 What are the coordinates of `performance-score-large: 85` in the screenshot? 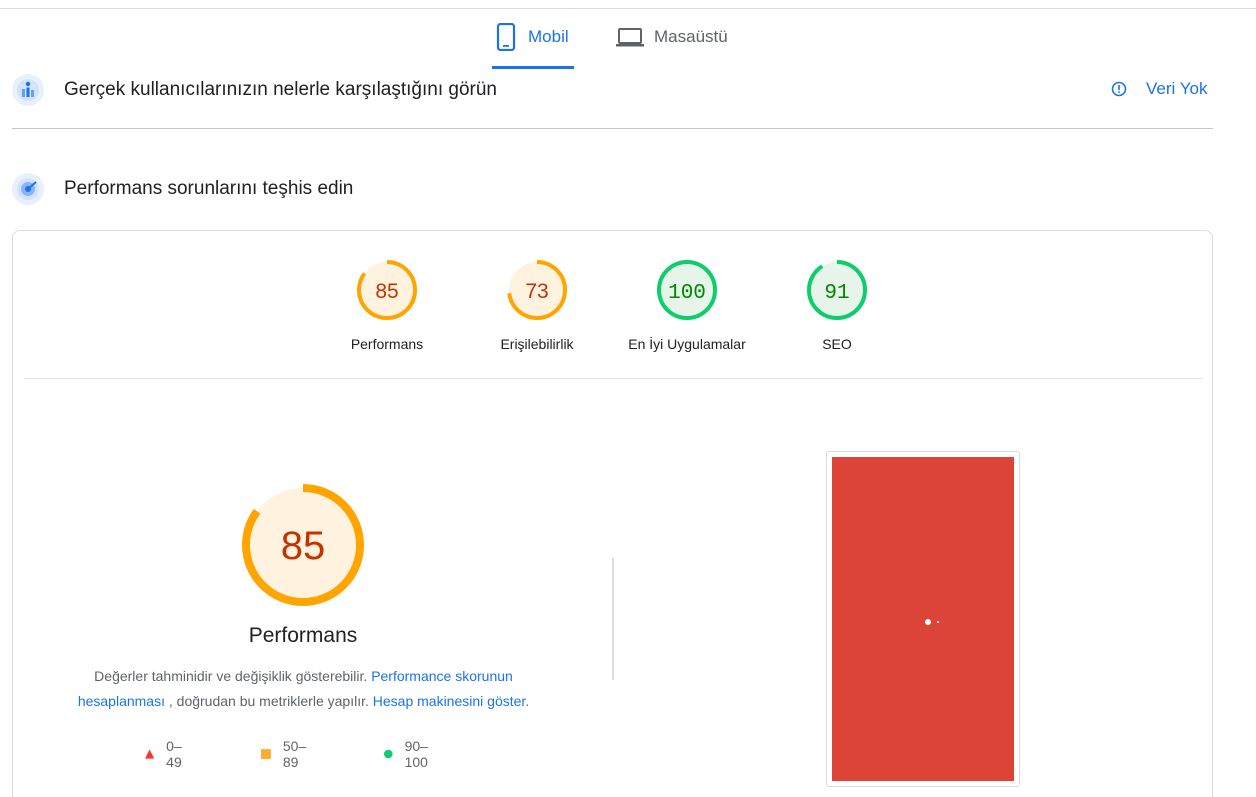 It's located at (303, 546).